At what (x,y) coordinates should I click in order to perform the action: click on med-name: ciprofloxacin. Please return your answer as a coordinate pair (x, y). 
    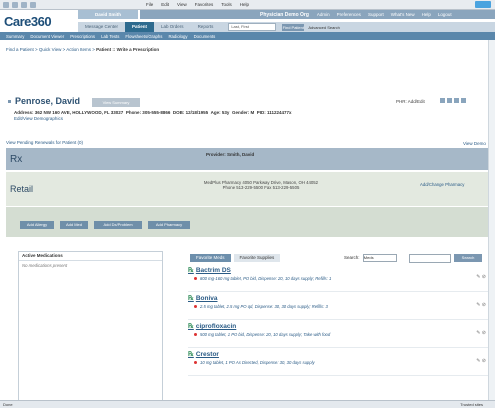
    Looking at the image, I should click on (216, 326).